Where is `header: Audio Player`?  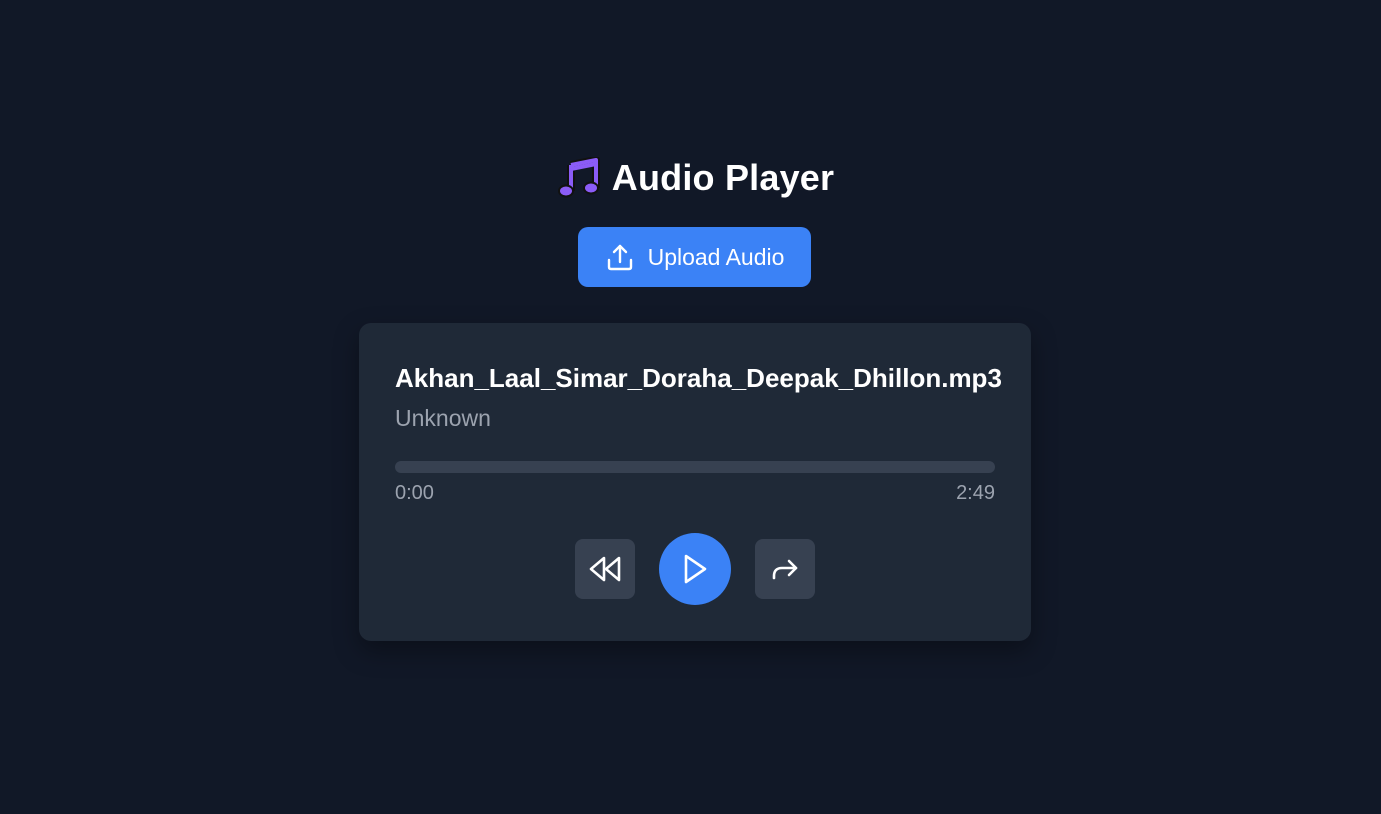 header: Audio Player is located at coordinates (690, 178).